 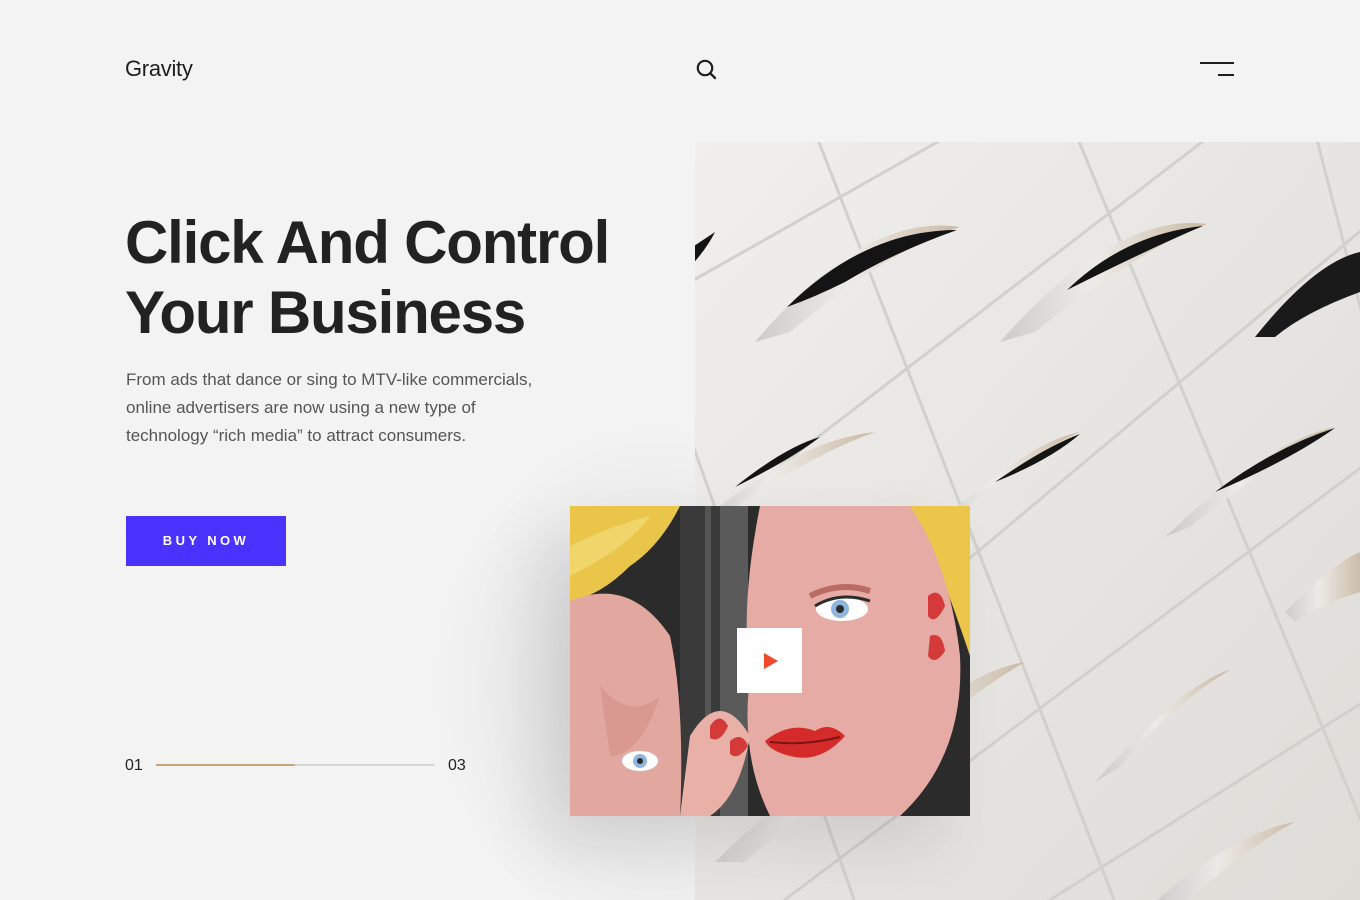 What do you see at coordinates (1217, 63) in the screenshot?
I see `menu-icon-bar-top` at bounding box center [1217, 63].